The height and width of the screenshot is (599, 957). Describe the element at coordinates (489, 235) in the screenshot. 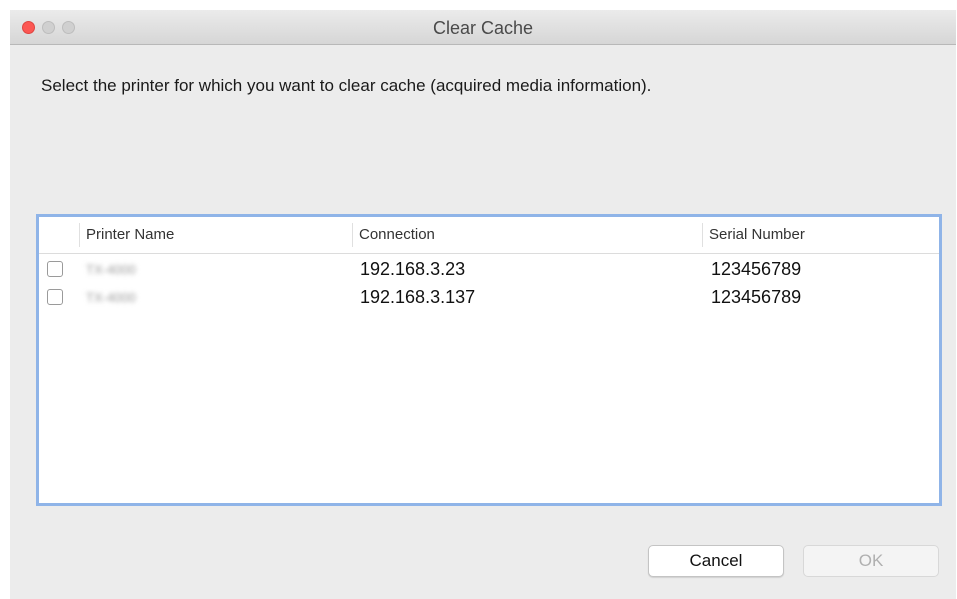

I see `table-header: Printer Name Connection Serial Number` at that location.